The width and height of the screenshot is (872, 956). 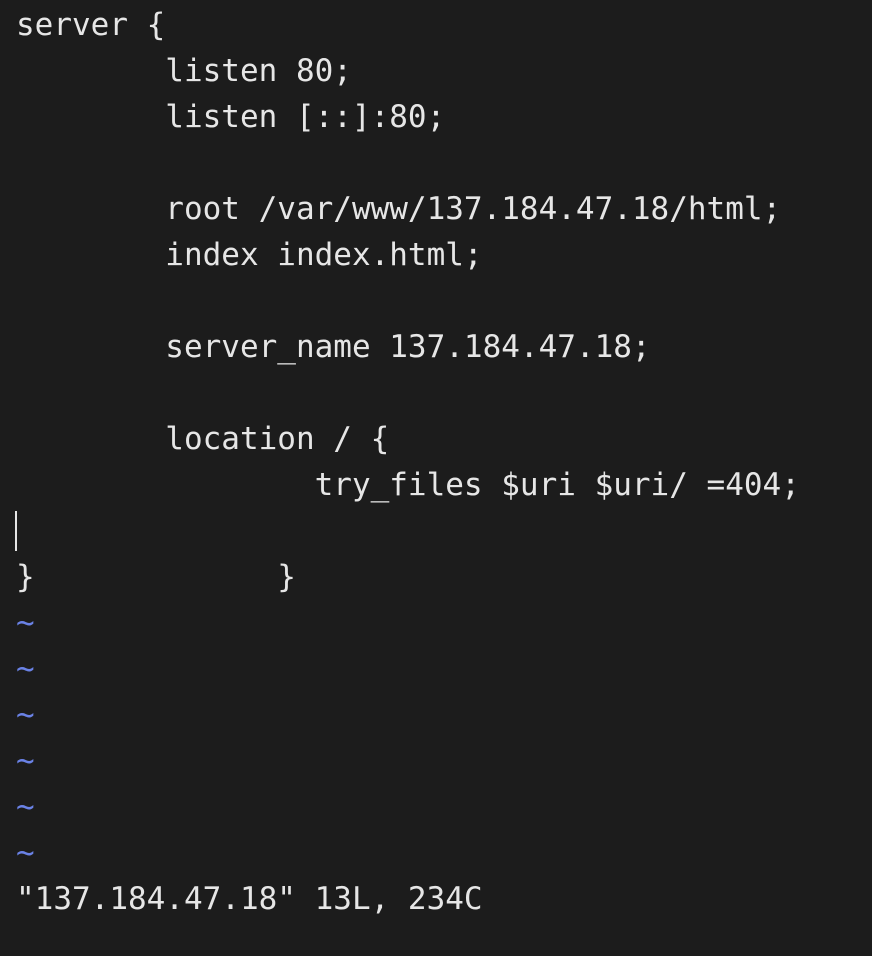 I want to click on code-line-3: listen [::]:80;, so click(x=444, y=117).